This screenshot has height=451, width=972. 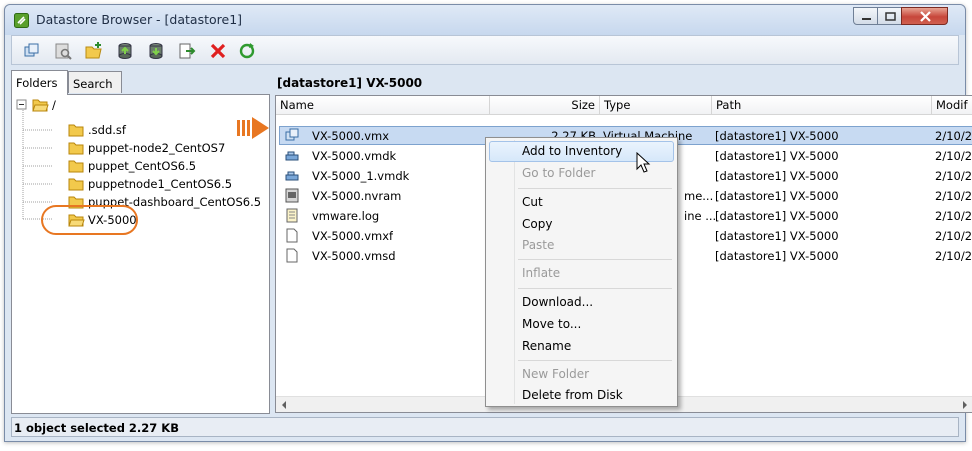 What do you see at coordinates (354, 156) in the screenshot?
I see `row-name: VX-5000.vmdk` at bounding box center [354, 156].